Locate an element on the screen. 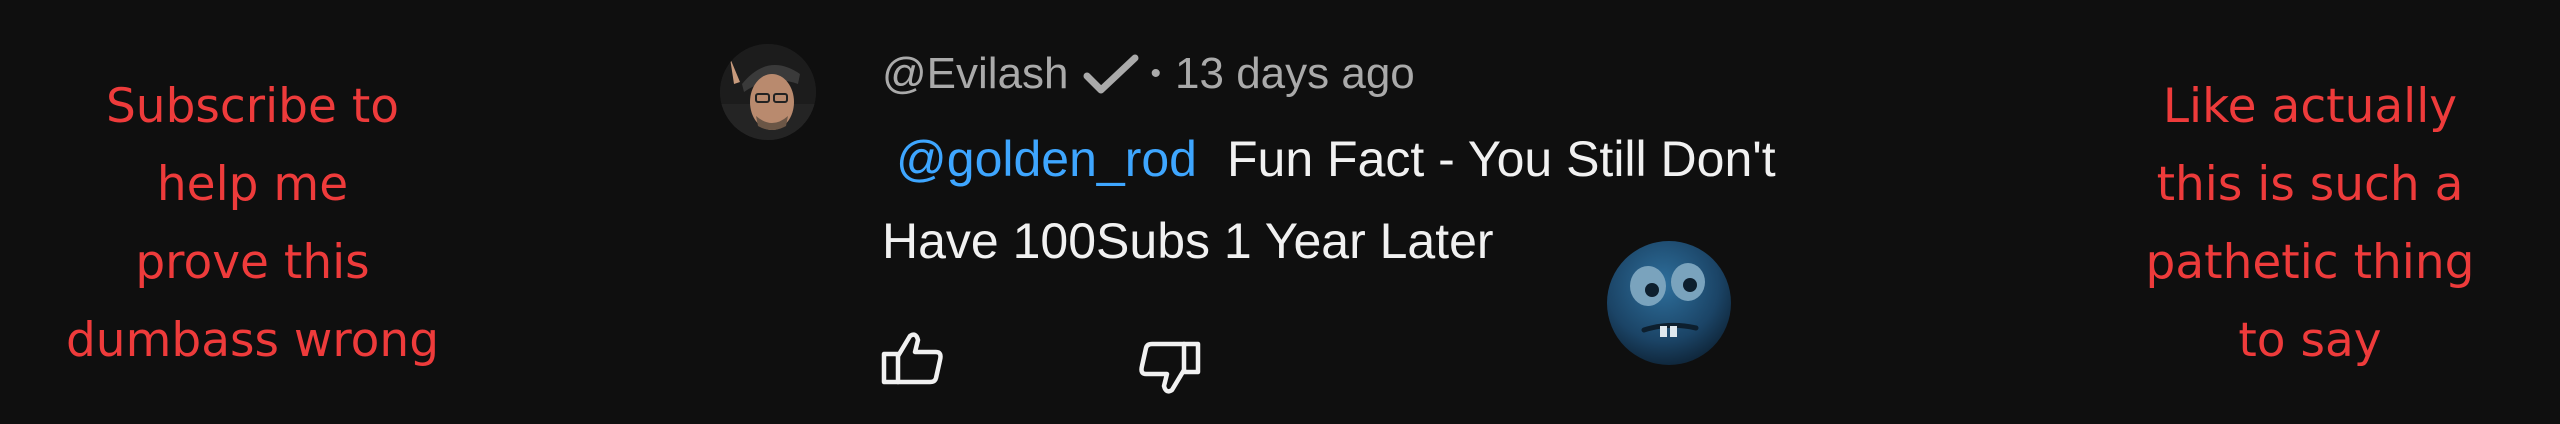 Image resolution: width=2560 pixels, height=424 pixels. timestamp: 13 days ago is located at coordinates (1295, 74).